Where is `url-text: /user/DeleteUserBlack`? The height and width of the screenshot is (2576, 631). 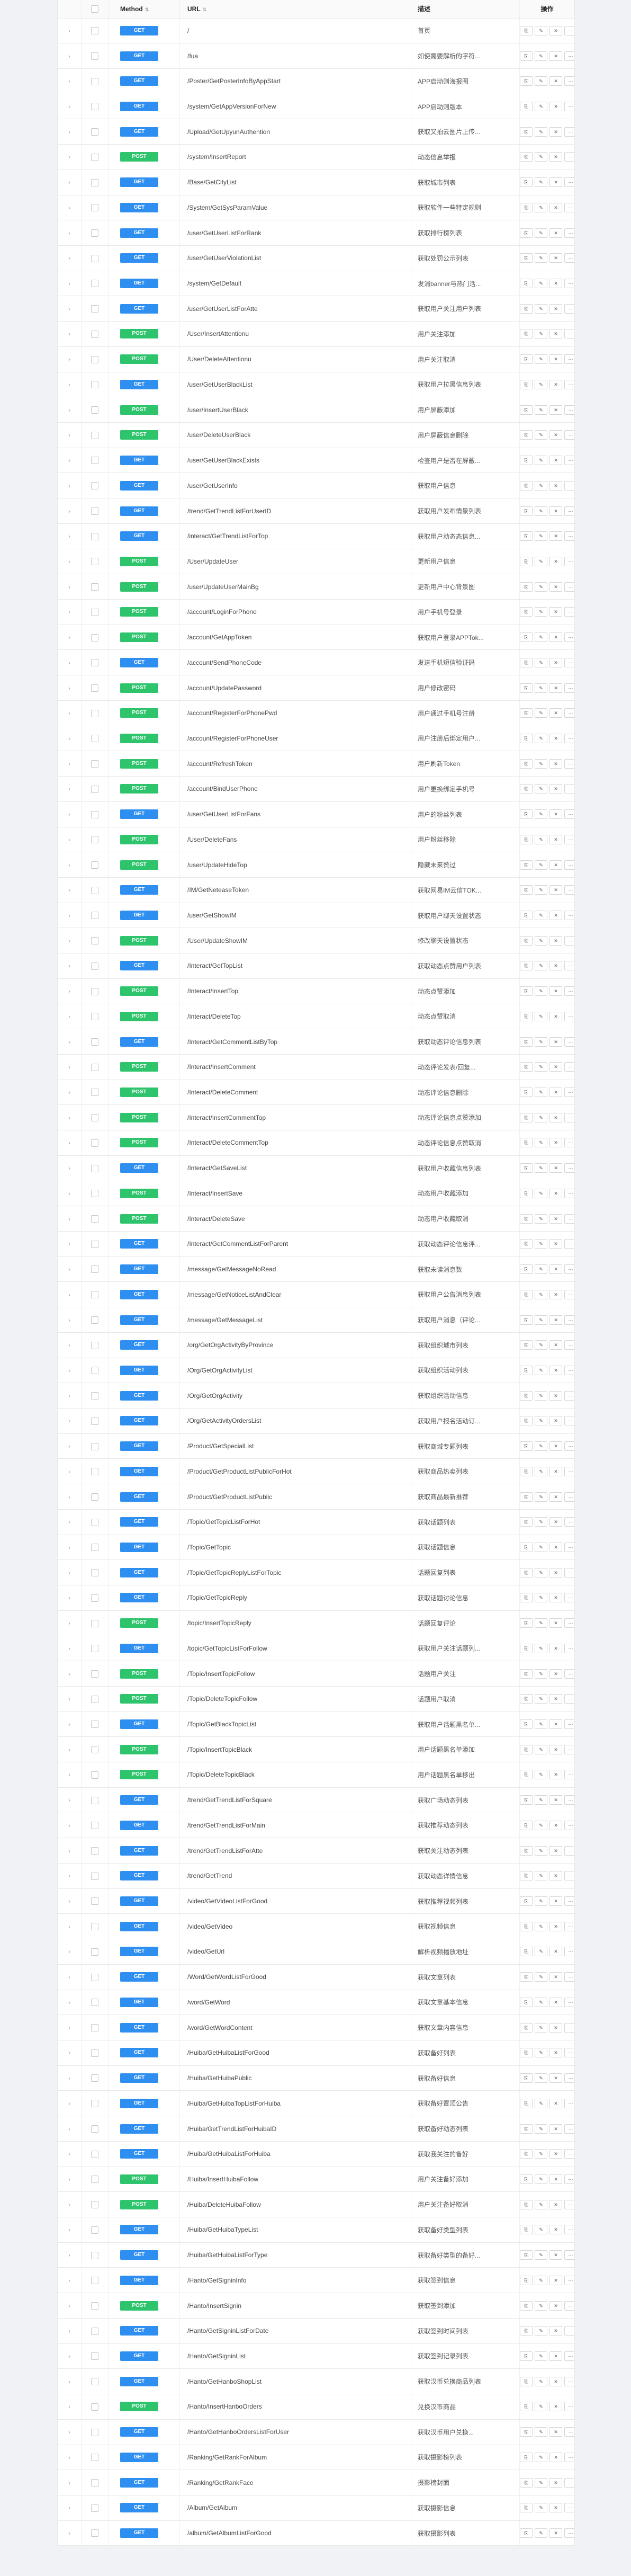 url-text: /user/DeleteUserBlack is located at coordinates (219, 435).